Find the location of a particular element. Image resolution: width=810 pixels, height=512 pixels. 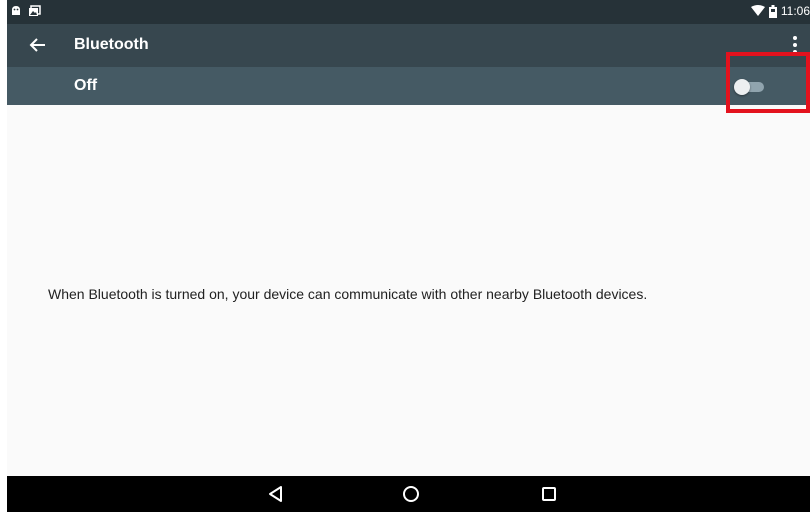

toggle-thumb is located at coordinates (742, 87).